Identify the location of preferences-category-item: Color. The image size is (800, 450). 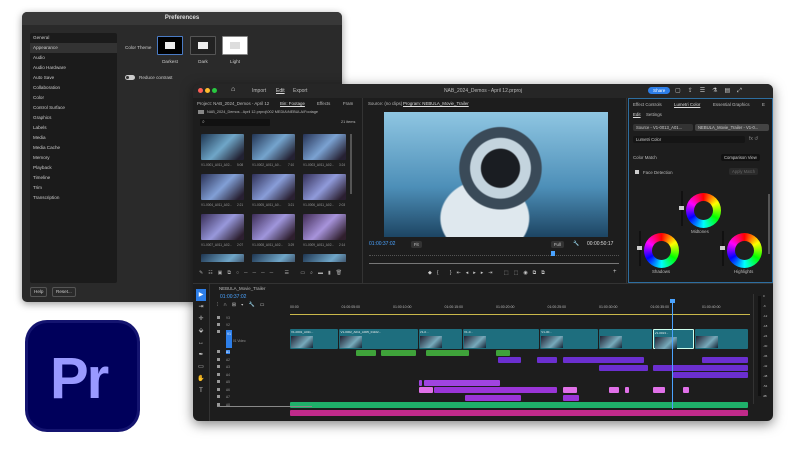
(73, 98).